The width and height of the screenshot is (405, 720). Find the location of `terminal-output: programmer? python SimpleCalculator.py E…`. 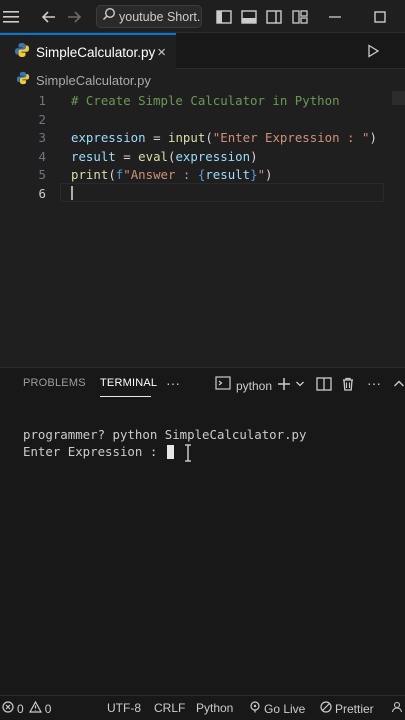

terminal-output: programmer? python SimpleCalculator.py E… is located at coordinates (164, 443).